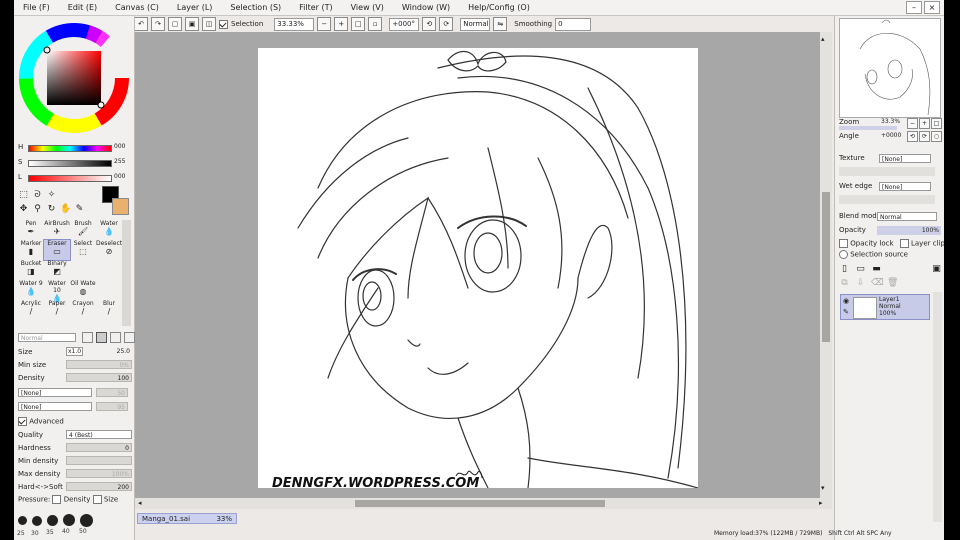 The height and width of the screenshot is (540, 960). I want to click on rotation-field: +000°, so click(404, 24).